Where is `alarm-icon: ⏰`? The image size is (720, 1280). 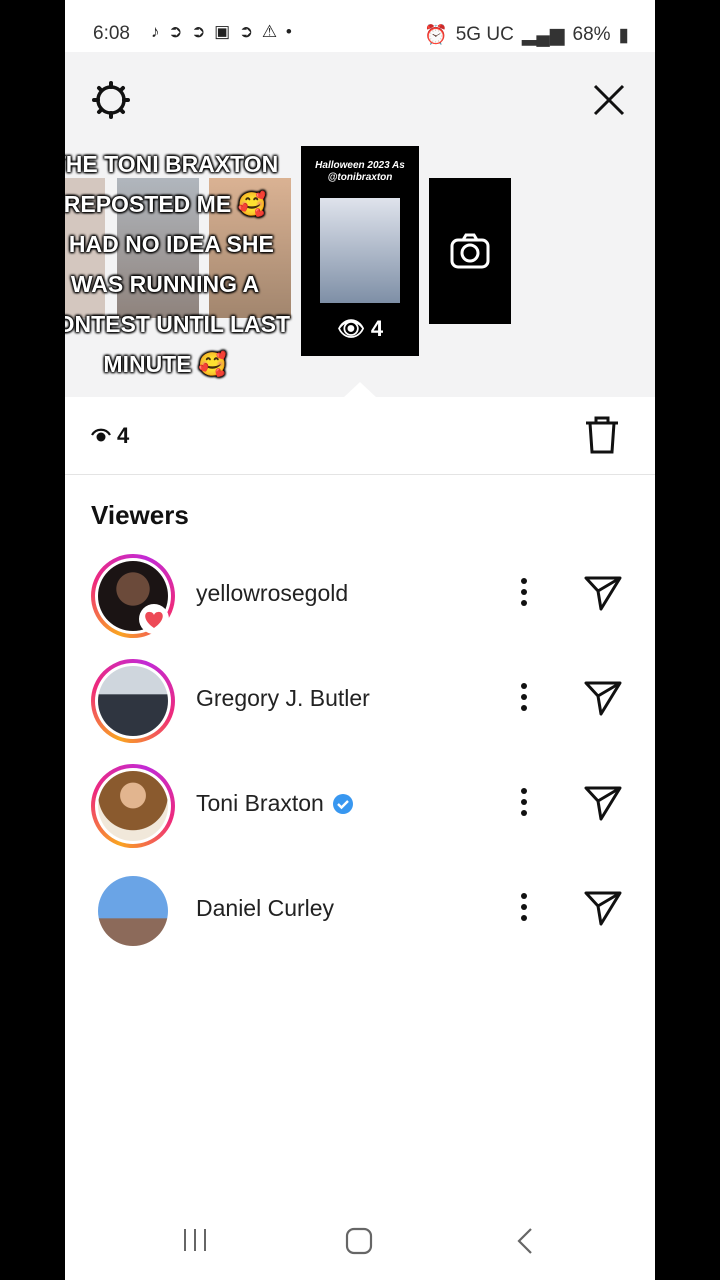
alarm-icon: ⏰ is located at coordinates (436, 35).